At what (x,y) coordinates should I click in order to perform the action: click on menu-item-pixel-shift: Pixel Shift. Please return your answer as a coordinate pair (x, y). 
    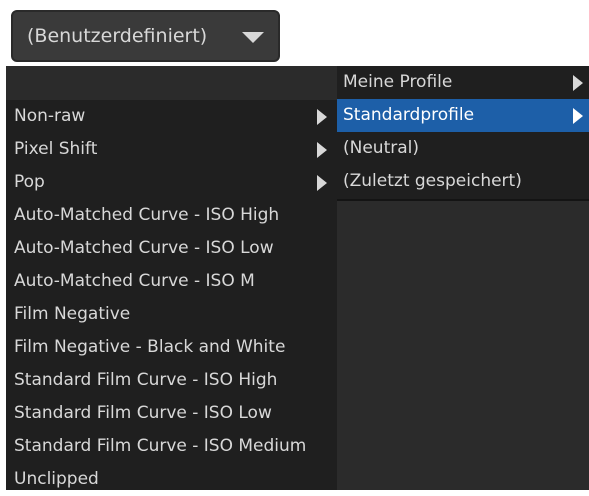
    Looking at the image, I should click on (171, 149).